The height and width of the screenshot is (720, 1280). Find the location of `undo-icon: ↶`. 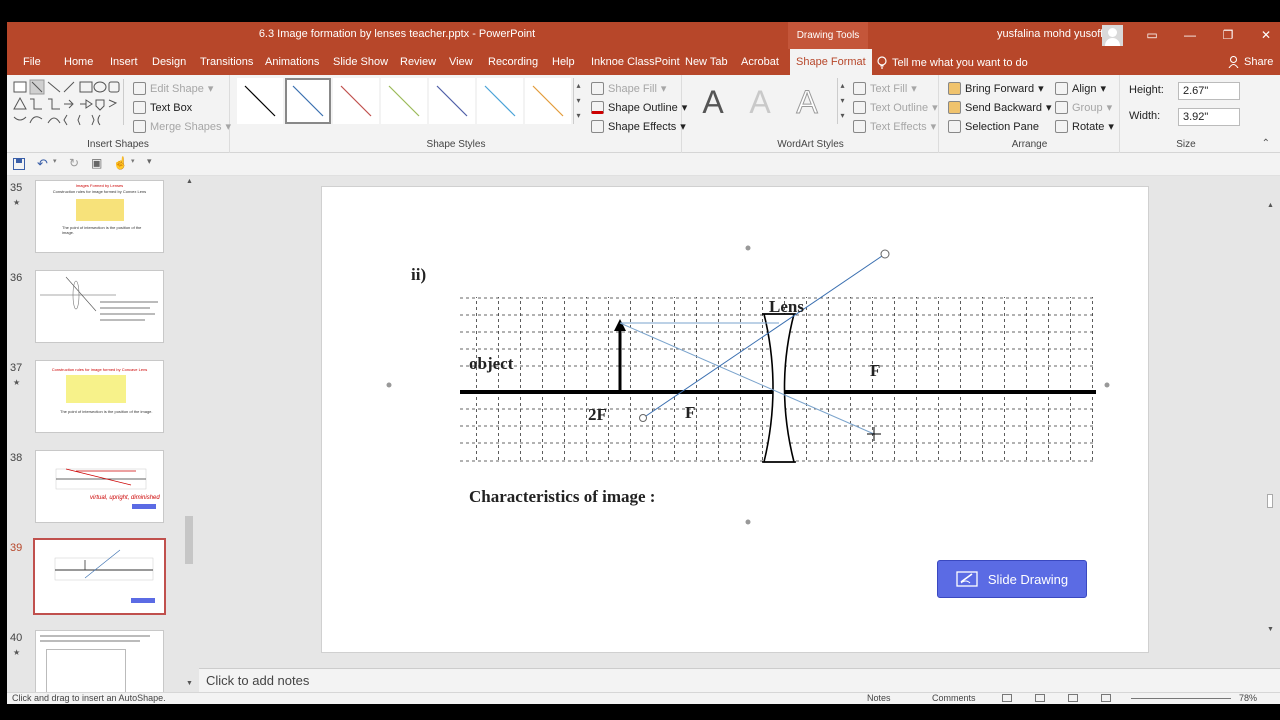

undo-icon: ↶ is located at coordinates (42, 164).